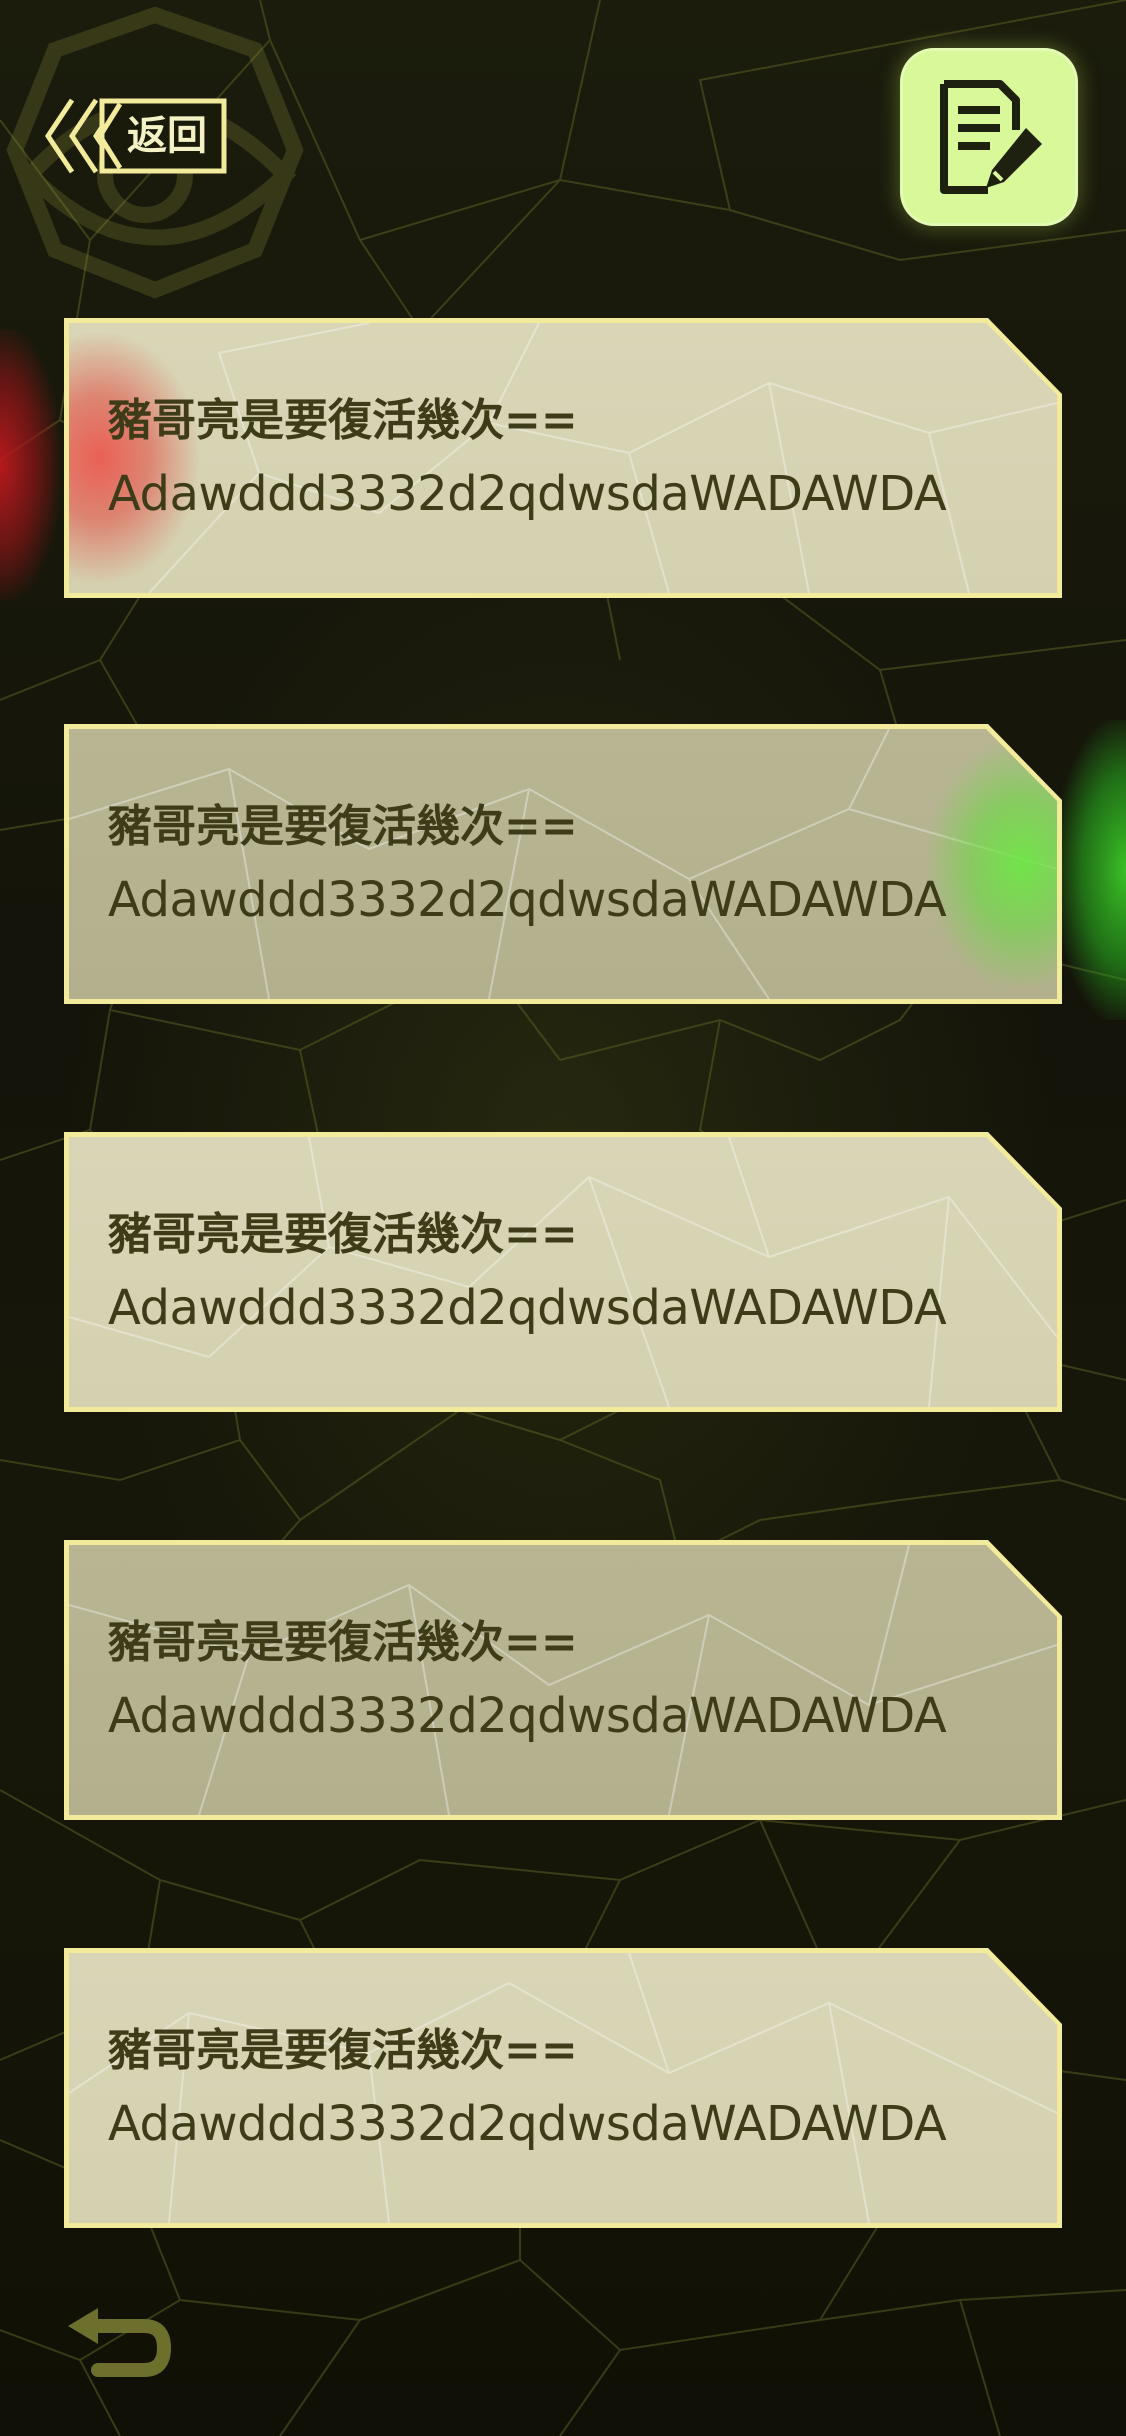 This screenshot has width=1126, height=2436. I want to click on undo-button, so click(119, 2344).